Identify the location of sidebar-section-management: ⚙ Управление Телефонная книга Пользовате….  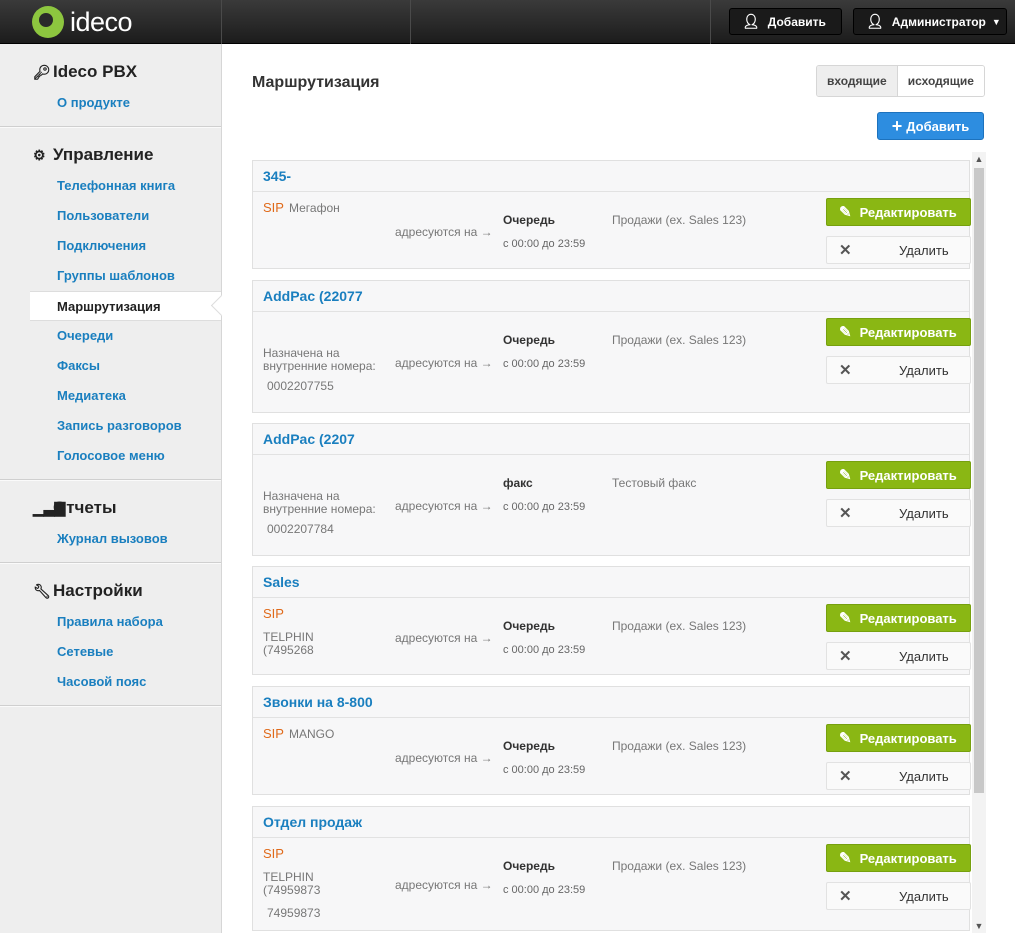
(110, 303).